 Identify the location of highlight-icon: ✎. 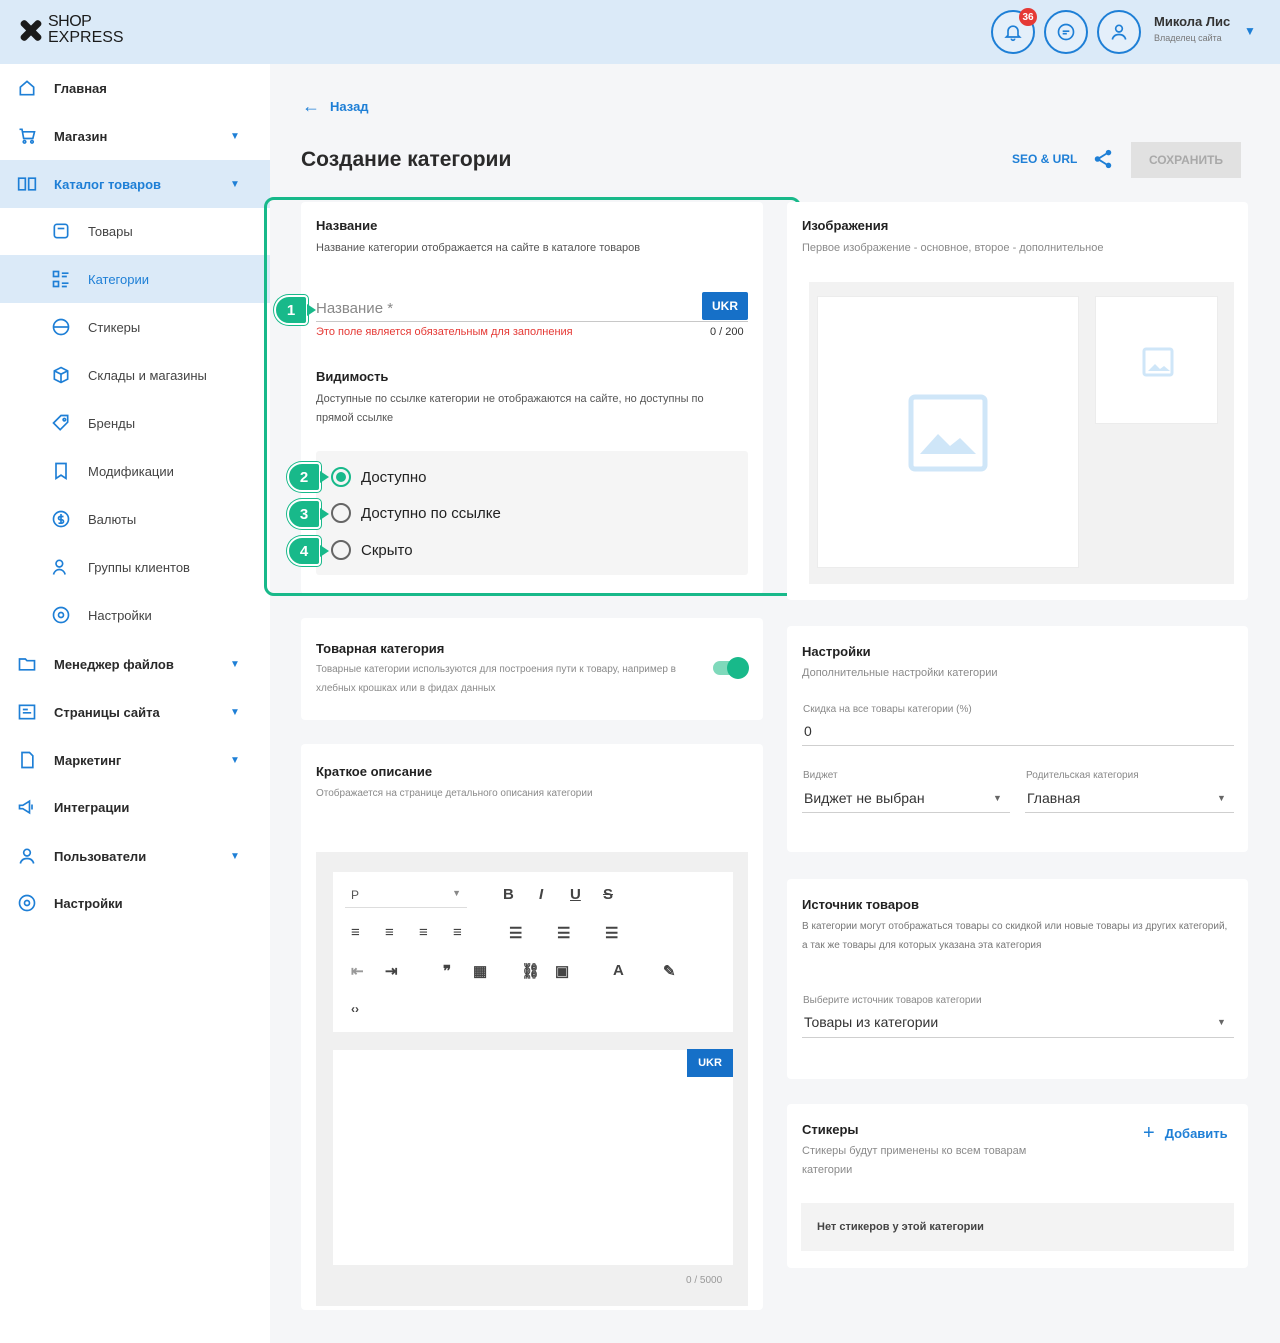
(669, 971).